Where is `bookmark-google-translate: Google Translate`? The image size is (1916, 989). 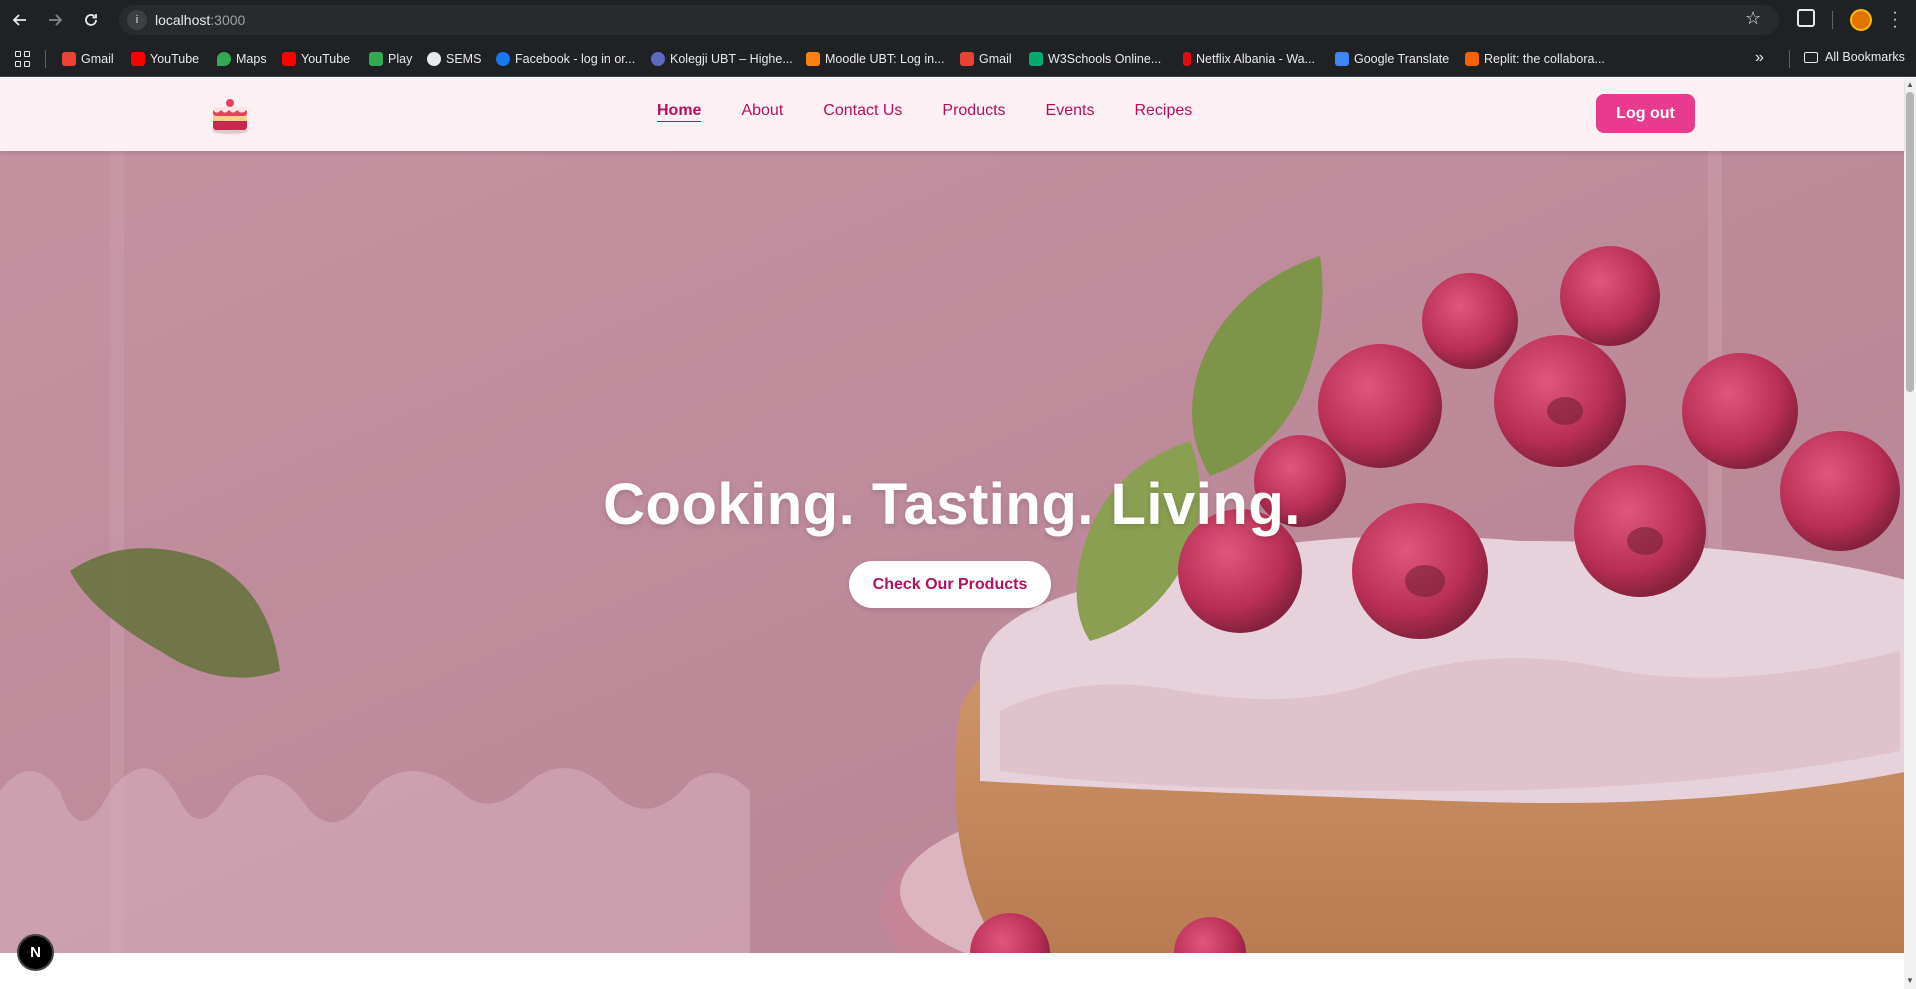 bookmark-google-translate: Google Translate is located at coordinates (1392, 59).